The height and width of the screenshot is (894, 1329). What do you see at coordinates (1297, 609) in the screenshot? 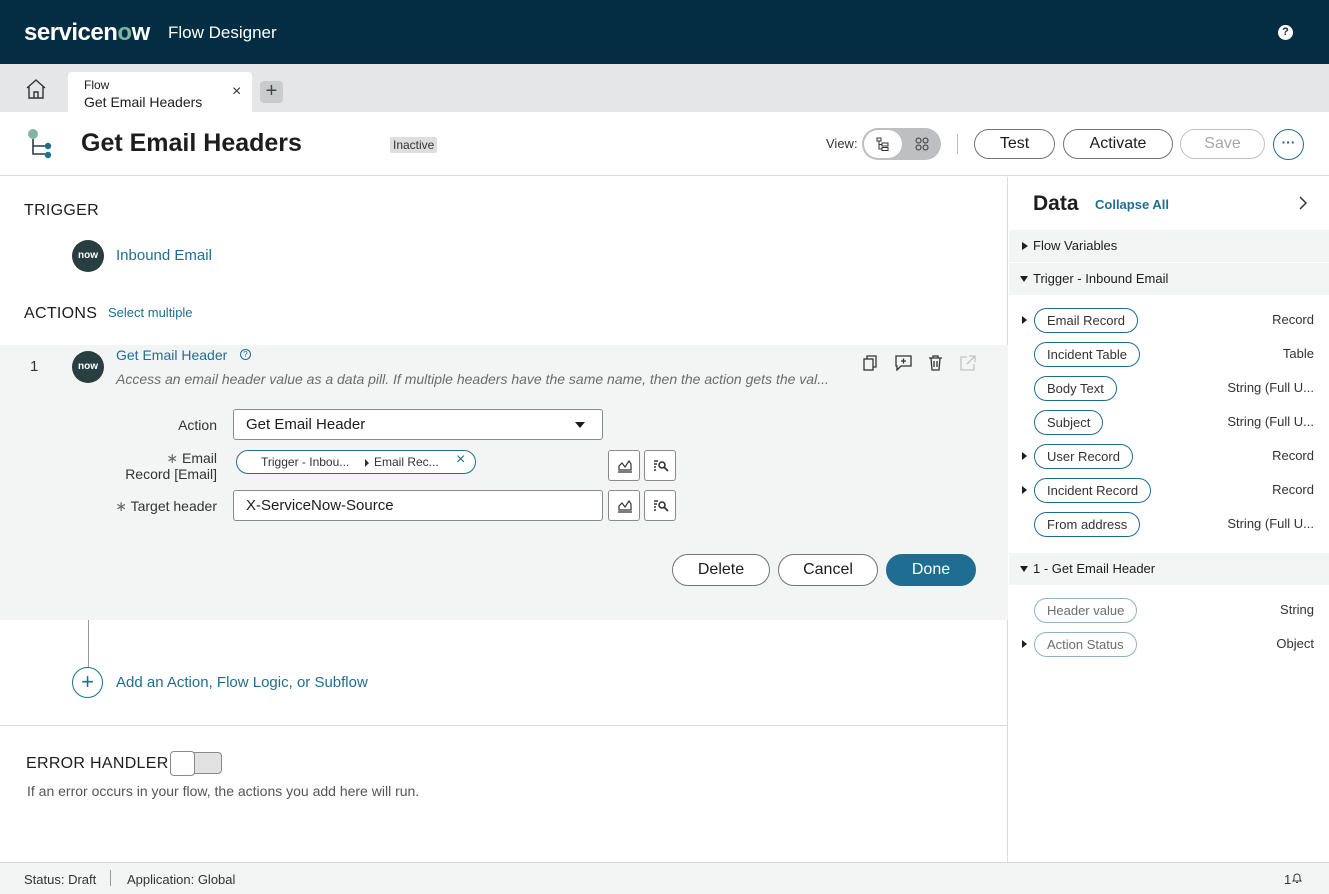
I see `data-type-label: String` at bounding box center [1297, 609].